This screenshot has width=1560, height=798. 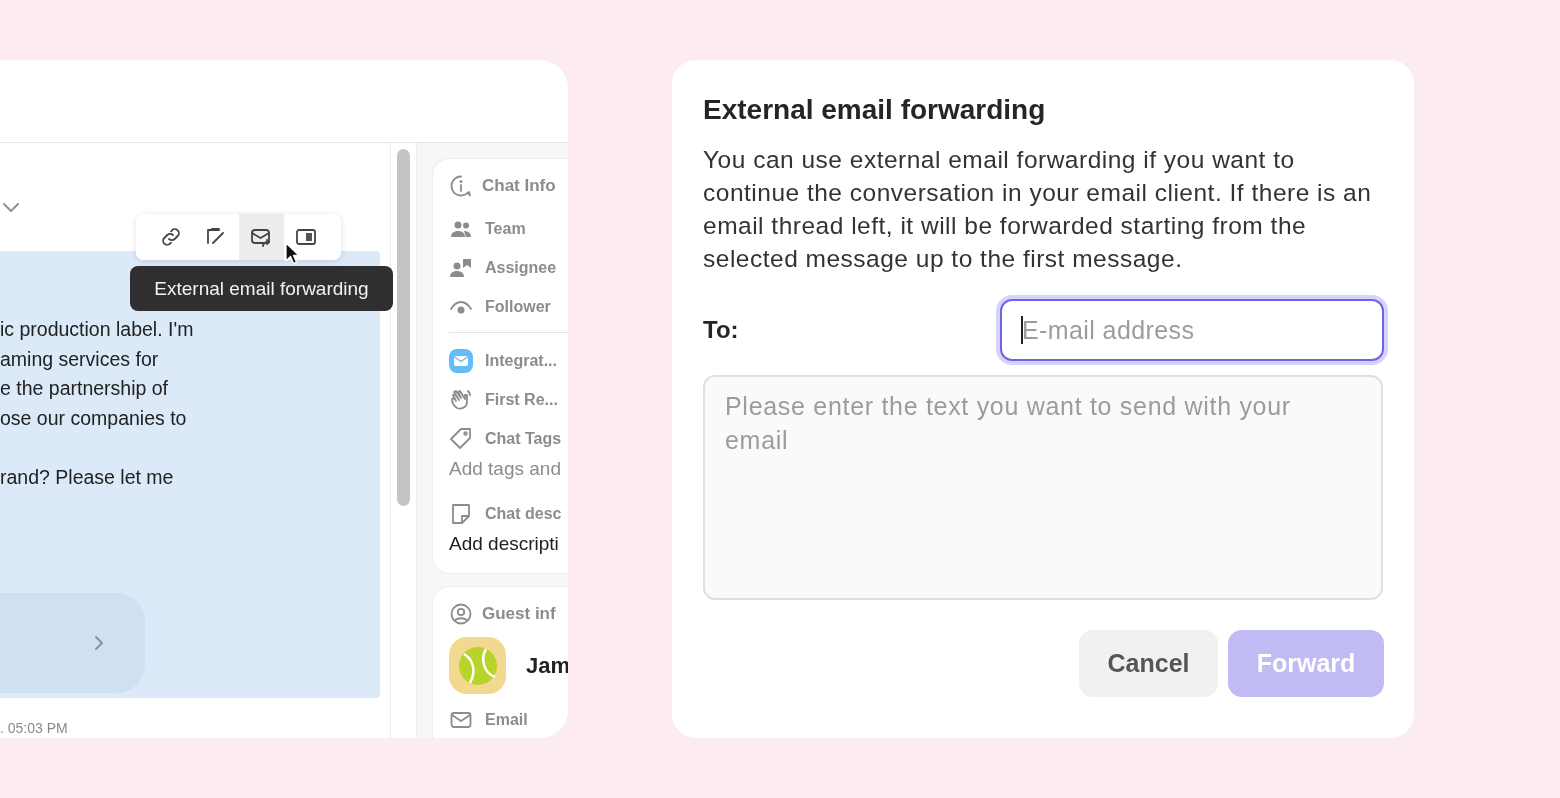 What do you see at coordinates (721, 330) in the screenshot?
I see `field-label: To:` at bounding box center [721, 330].